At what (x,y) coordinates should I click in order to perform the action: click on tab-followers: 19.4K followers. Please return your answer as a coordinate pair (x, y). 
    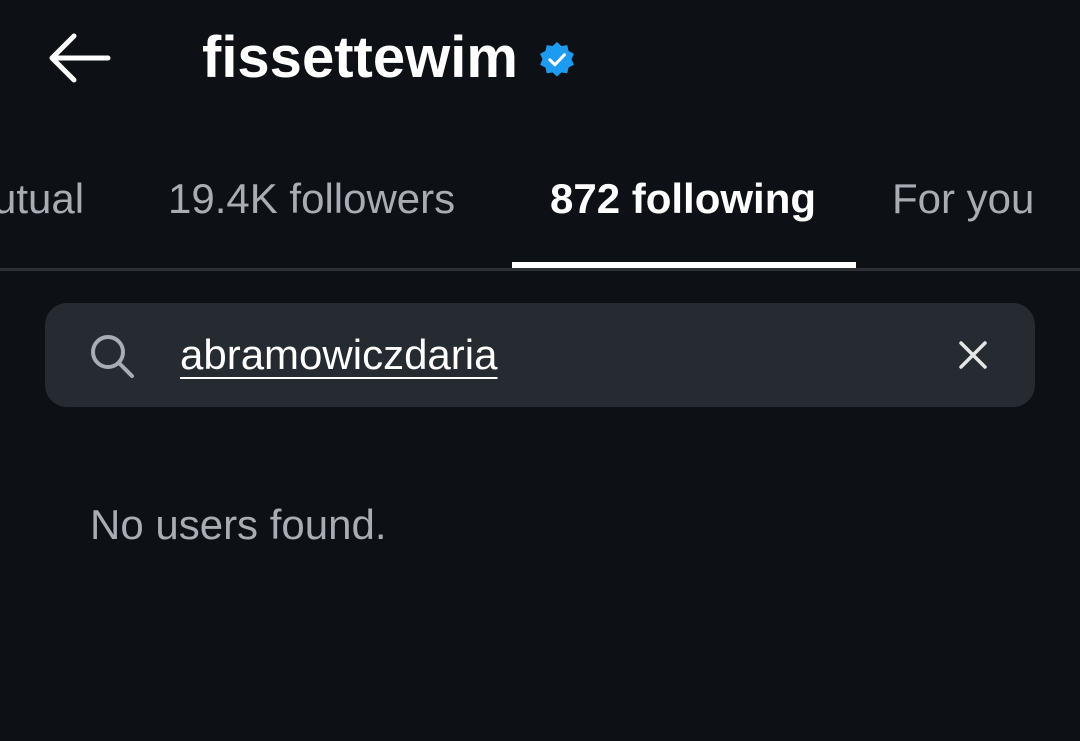
    Looking at the image, I should click on (311, 199).